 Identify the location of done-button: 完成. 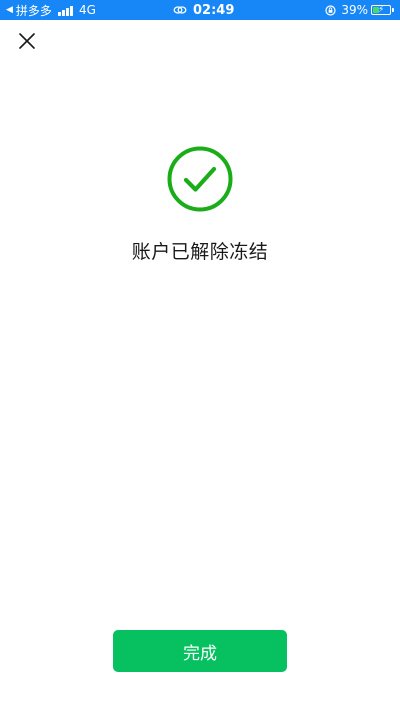
(200, 651).